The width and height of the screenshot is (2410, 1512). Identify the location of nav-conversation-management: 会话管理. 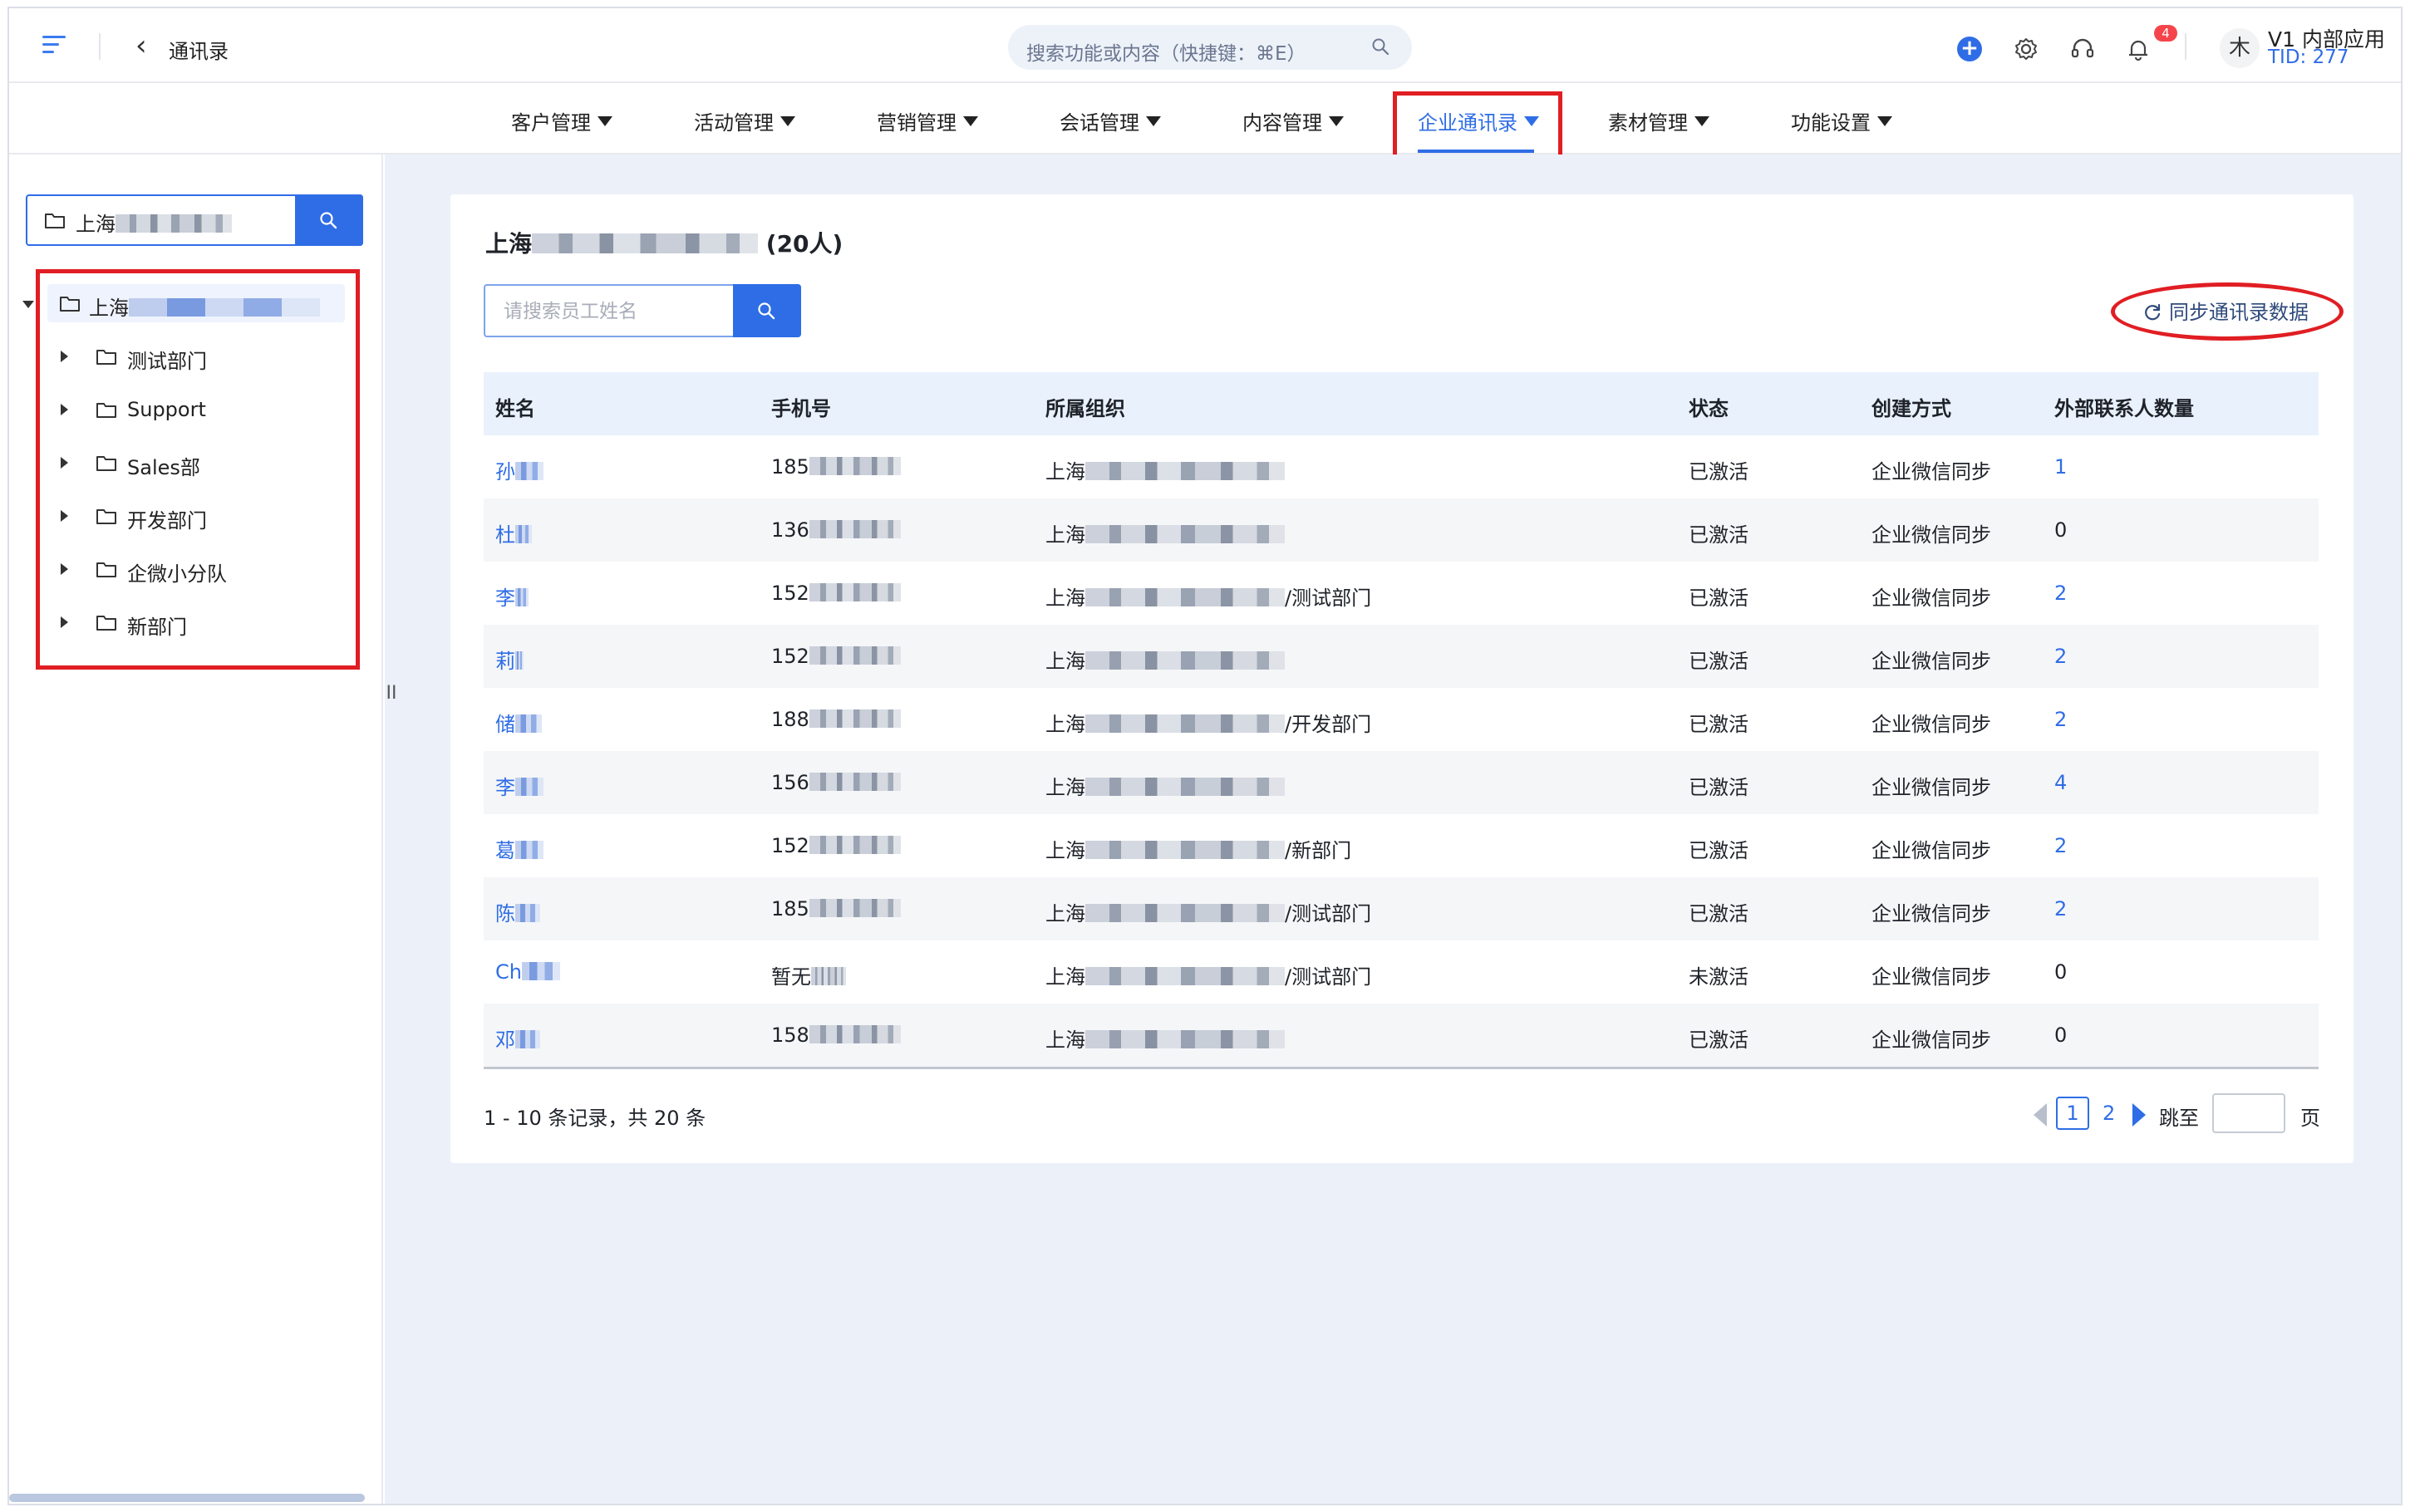
(1110, 121).